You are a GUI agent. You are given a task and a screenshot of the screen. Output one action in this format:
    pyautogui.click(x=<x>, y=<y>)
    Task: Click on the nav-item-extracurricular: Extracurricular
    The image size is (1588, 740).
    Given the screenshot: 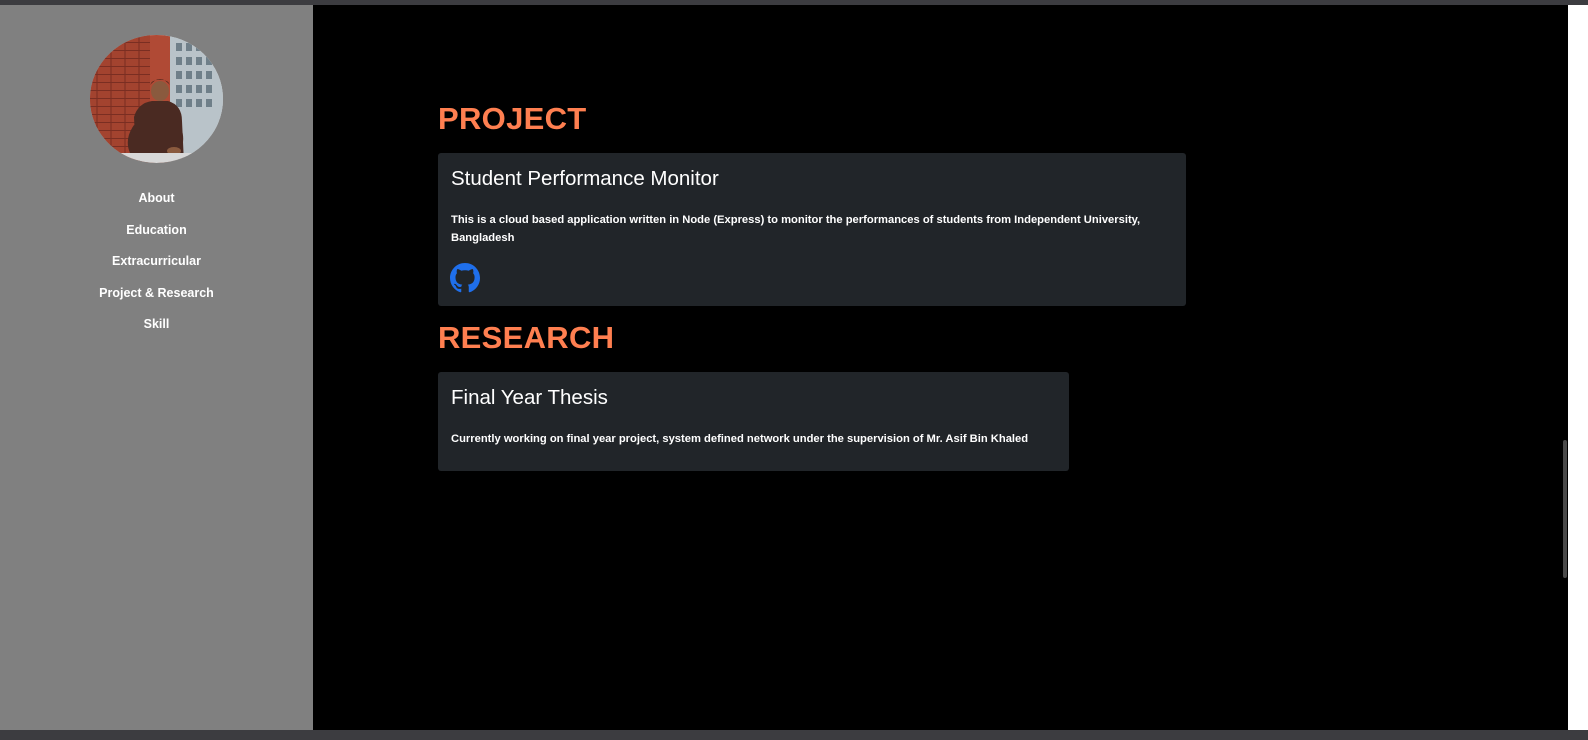 What is the action you would take?
    pyautogui.click(x=156, y=269)
    